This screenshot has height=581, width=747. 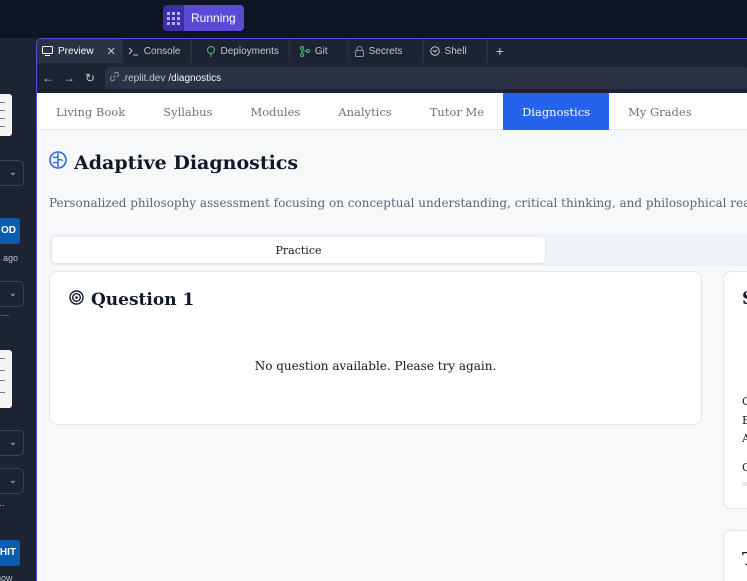 I want to click on timestamp: now, so click(x=6, y=577).